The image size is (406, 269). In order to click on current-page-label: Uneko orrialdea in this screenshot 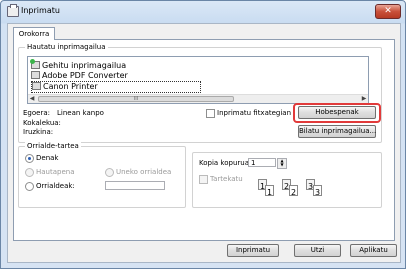, I will do `click(144, 172)`.